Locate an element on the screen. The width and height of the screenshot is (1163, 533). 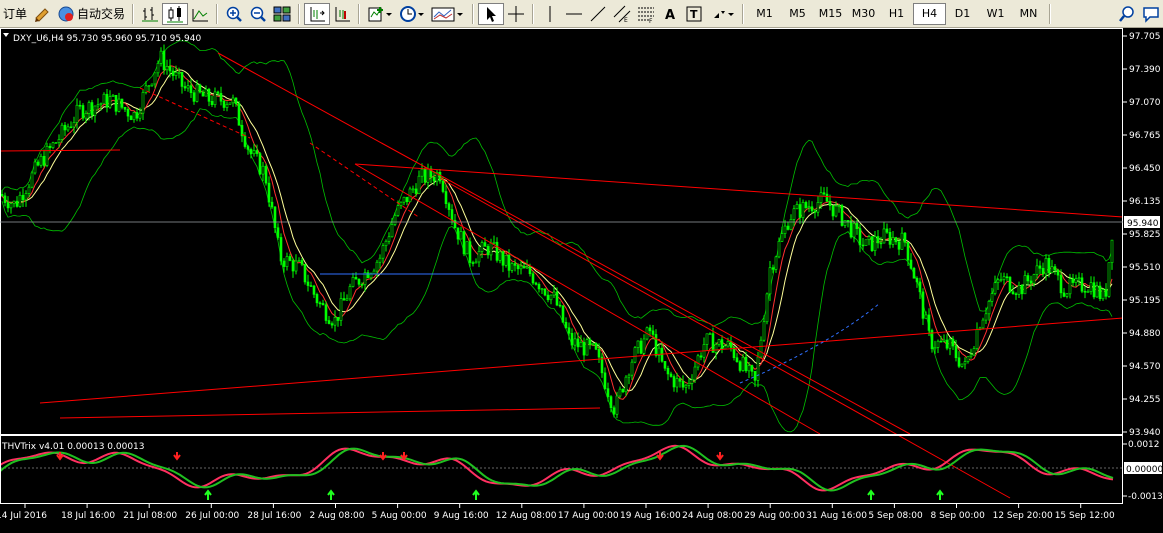
new-order-button: 订单 is located at coordinates (15, 14).